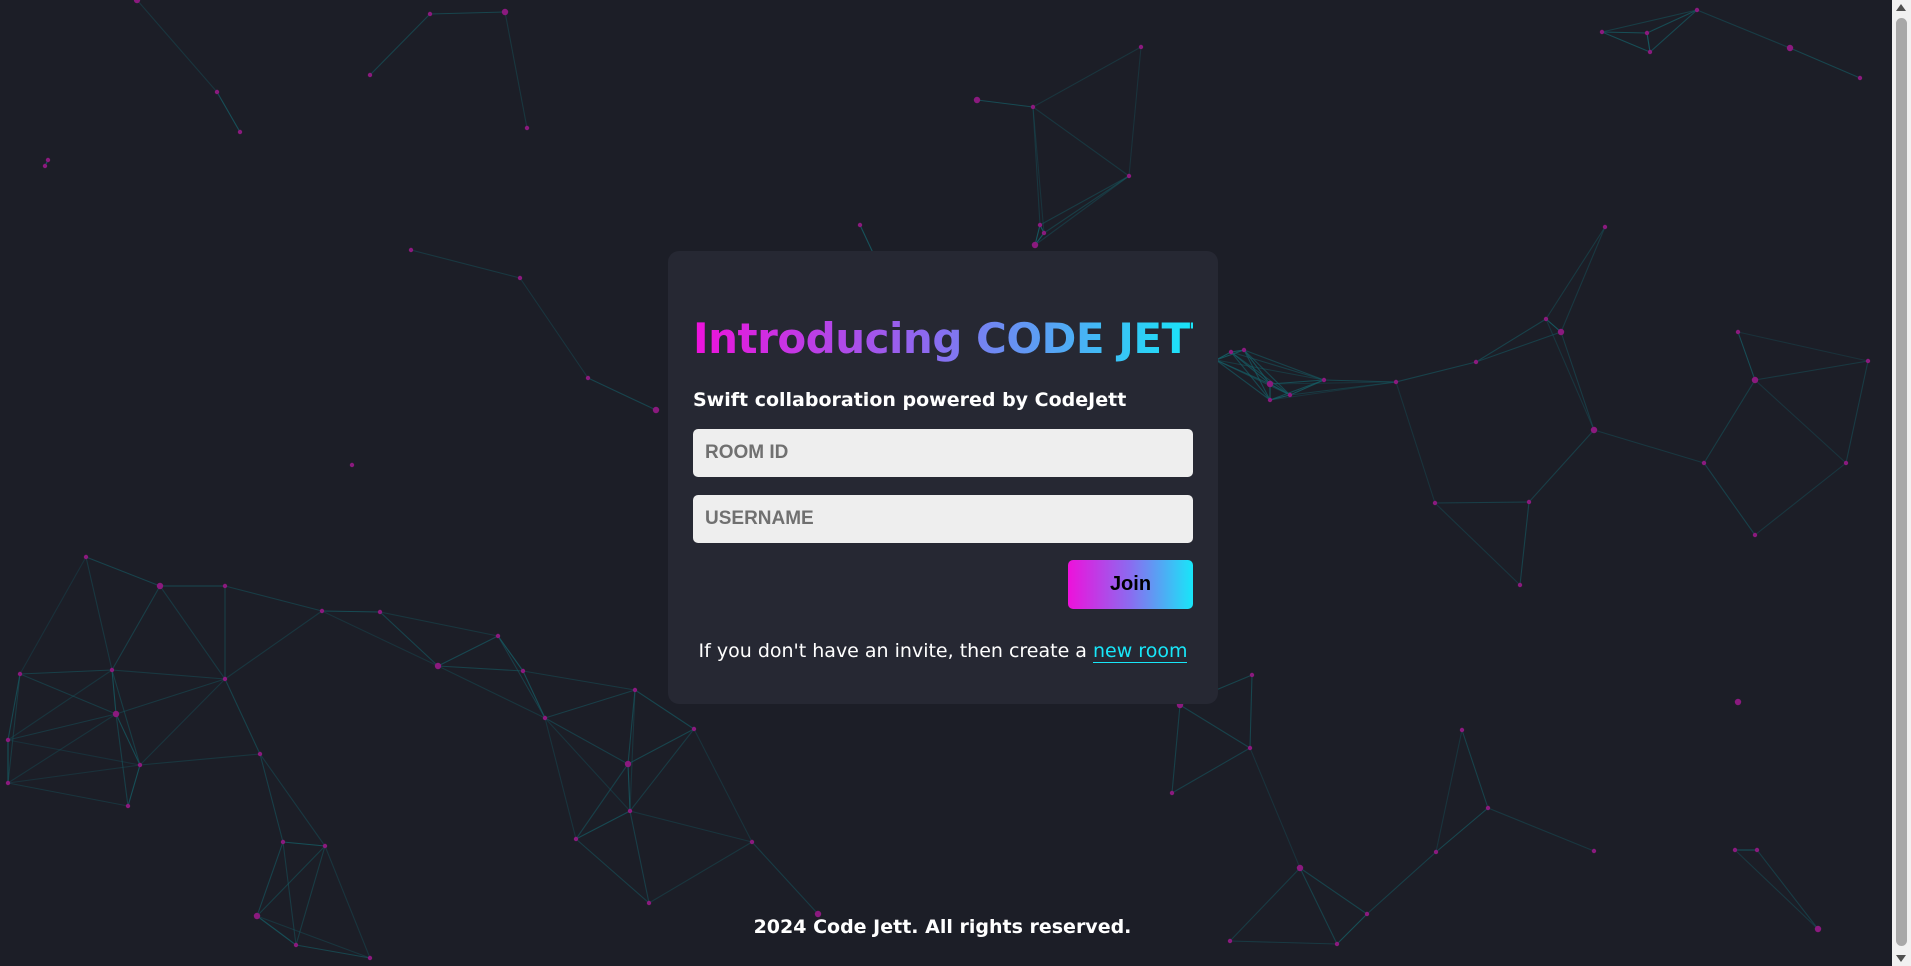  What do you see at coordinates (1901, 7) in the screenshot?
I see `scroll-up-icon` at bounding box center [1901, 7].